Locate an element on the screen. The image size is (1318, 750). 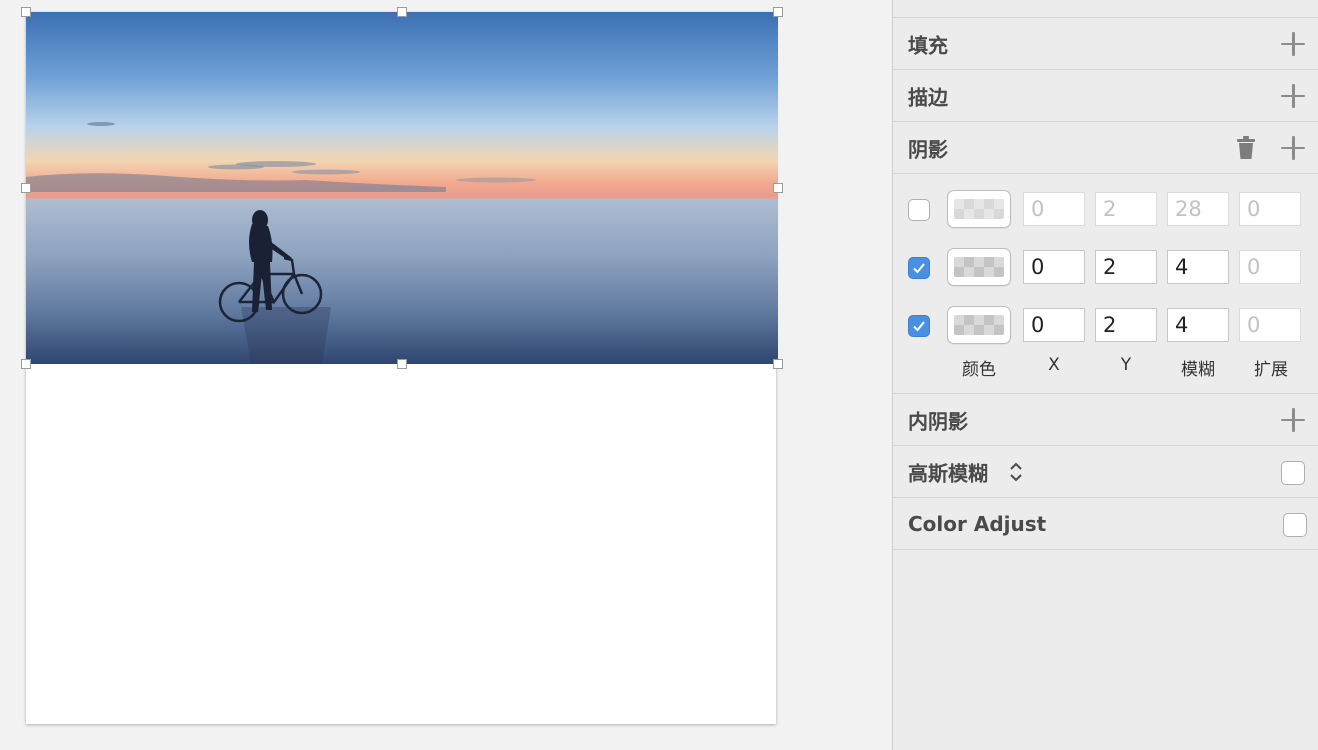
shadow-2-color-checker is located at coordinates (979, 267).